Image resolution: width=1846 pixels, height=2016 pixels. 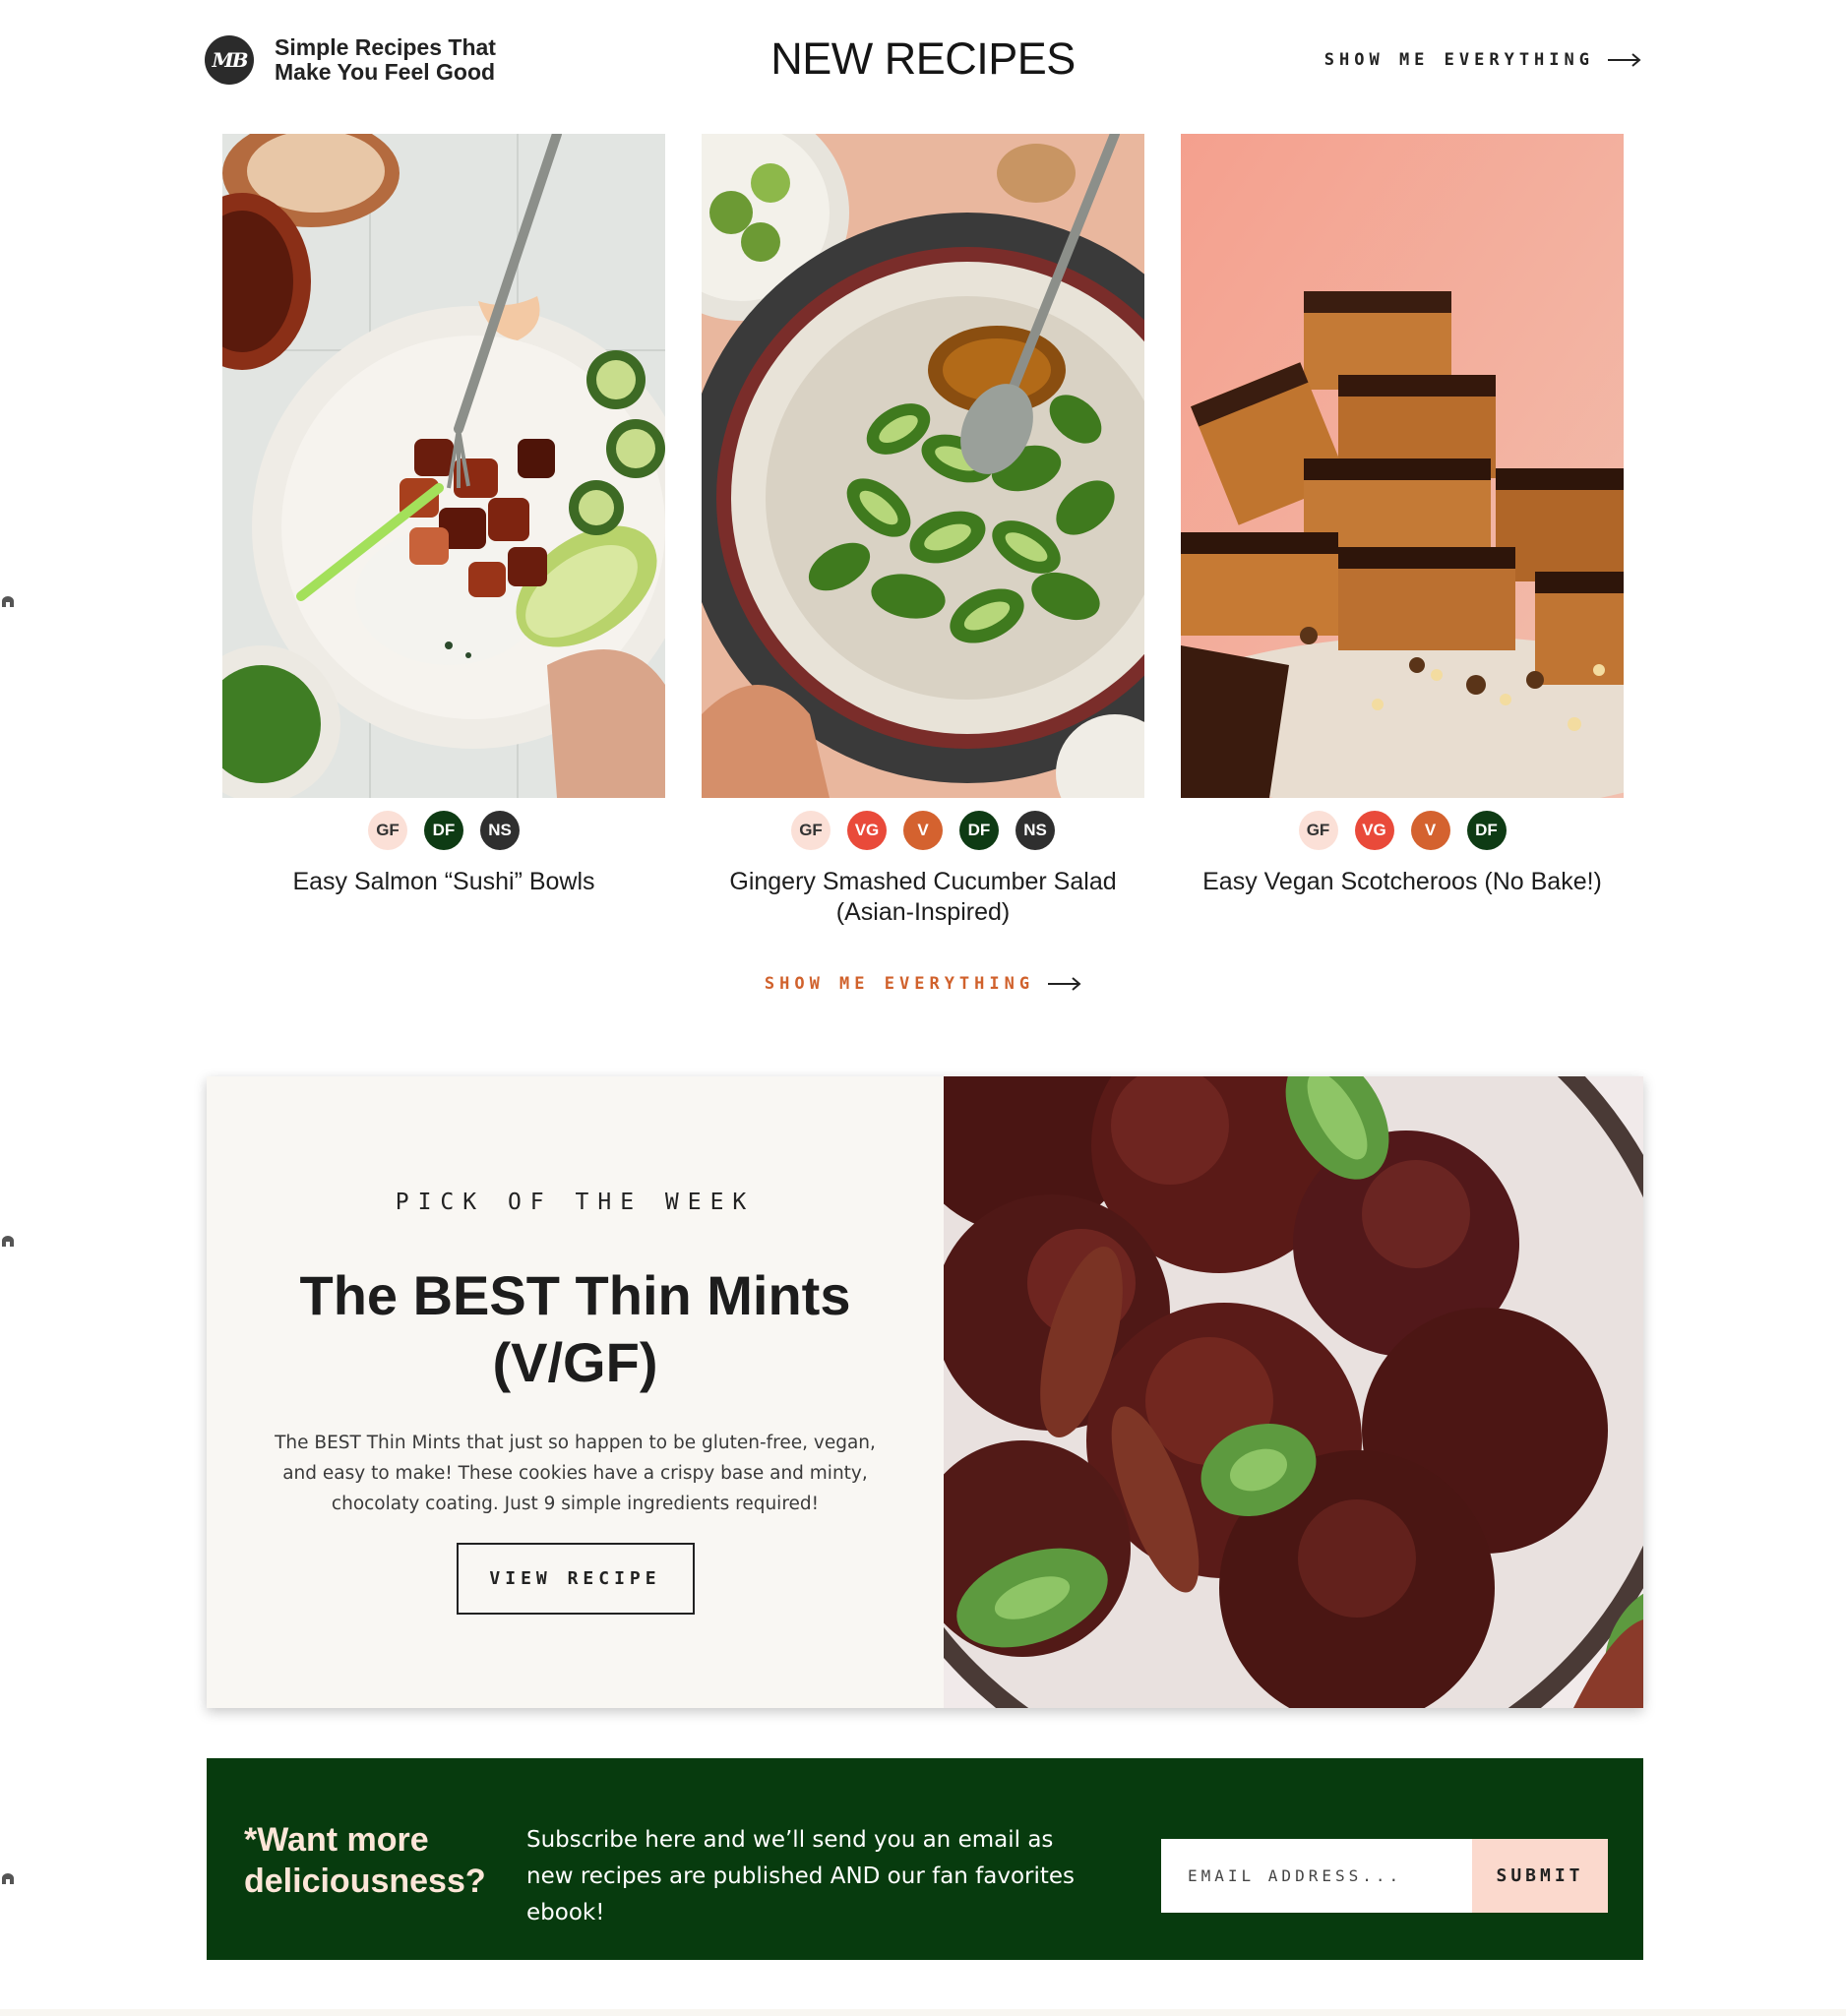 What do you see at coordinates (385, 60) in the screenshot?
I see `site-tagline: Simple Recipes That Make You Feel Good` at bounding box center [385, 60].